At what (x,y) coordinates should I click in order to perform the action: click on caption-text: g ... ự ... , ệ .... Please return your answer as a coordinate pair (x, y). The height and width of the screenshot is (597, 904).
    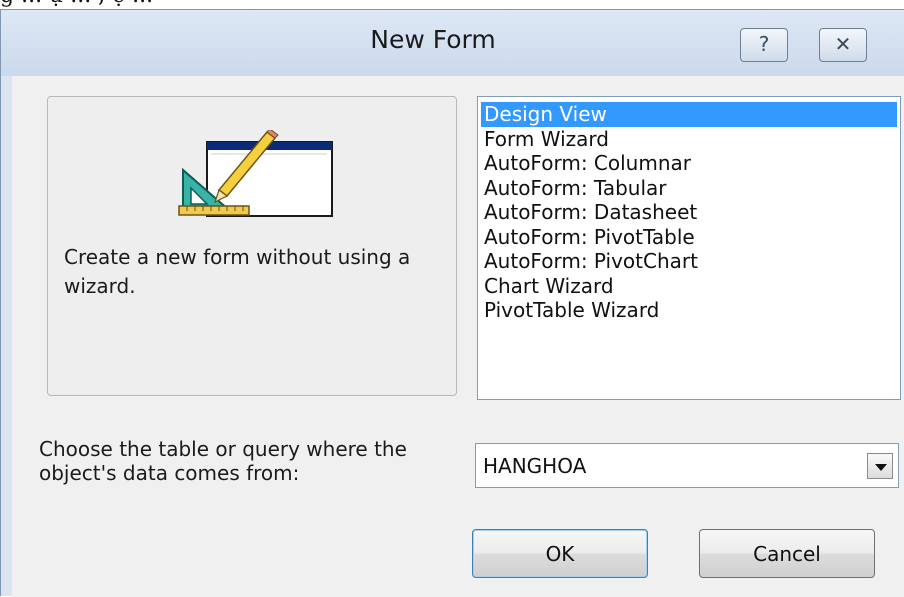
    Looking at the image, I should click on (76, 4).